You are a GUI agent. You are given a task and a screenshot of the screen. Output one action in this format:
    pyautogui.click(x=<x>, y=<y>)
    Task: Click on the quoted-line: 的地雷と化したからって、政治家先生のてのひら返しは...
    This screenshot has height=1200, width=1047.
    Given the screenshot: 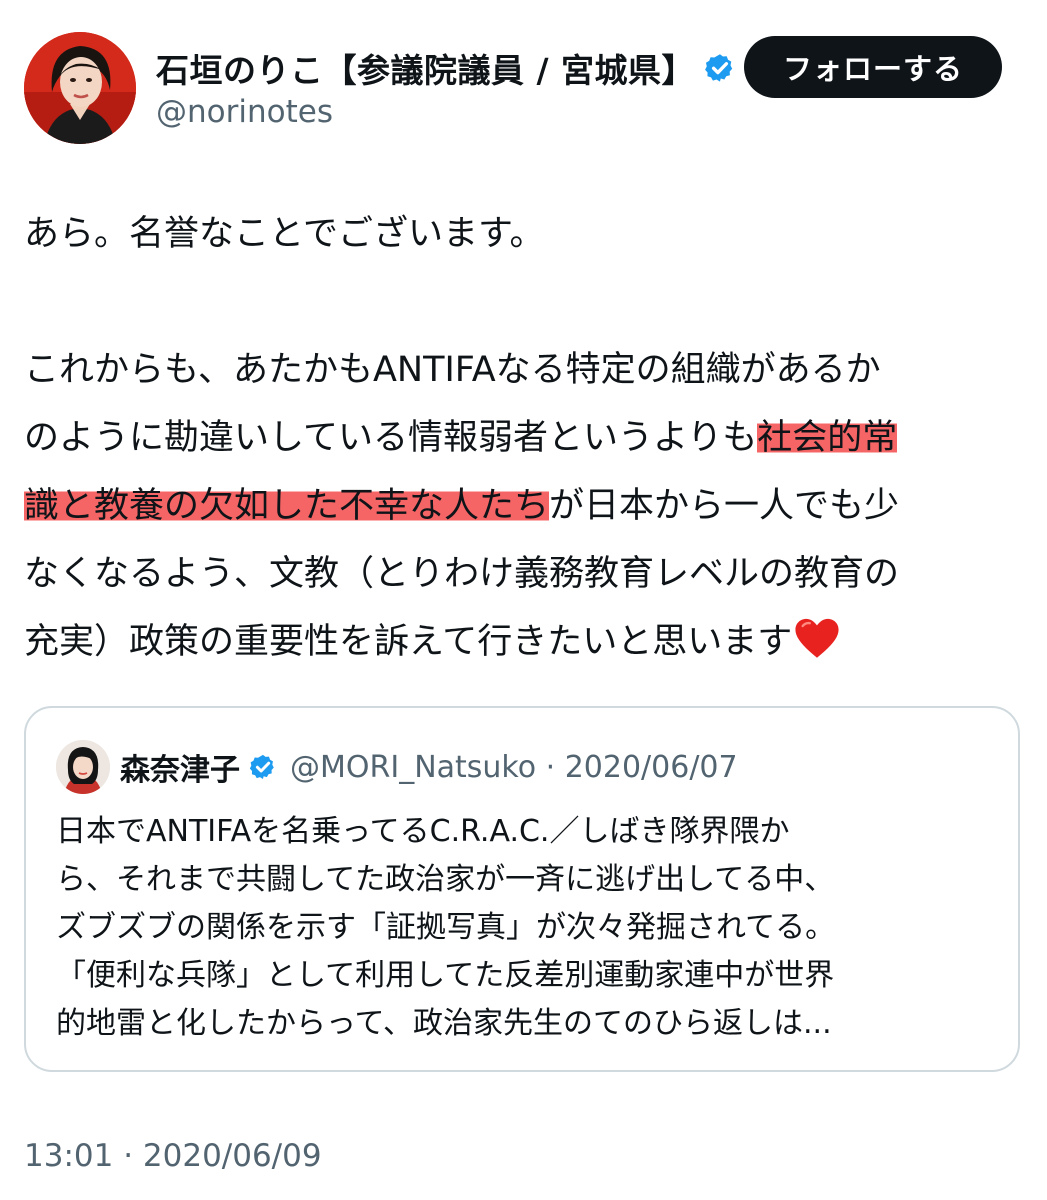 What is the action you would take?
    pyautogui.click(x=444, y=1023)
    